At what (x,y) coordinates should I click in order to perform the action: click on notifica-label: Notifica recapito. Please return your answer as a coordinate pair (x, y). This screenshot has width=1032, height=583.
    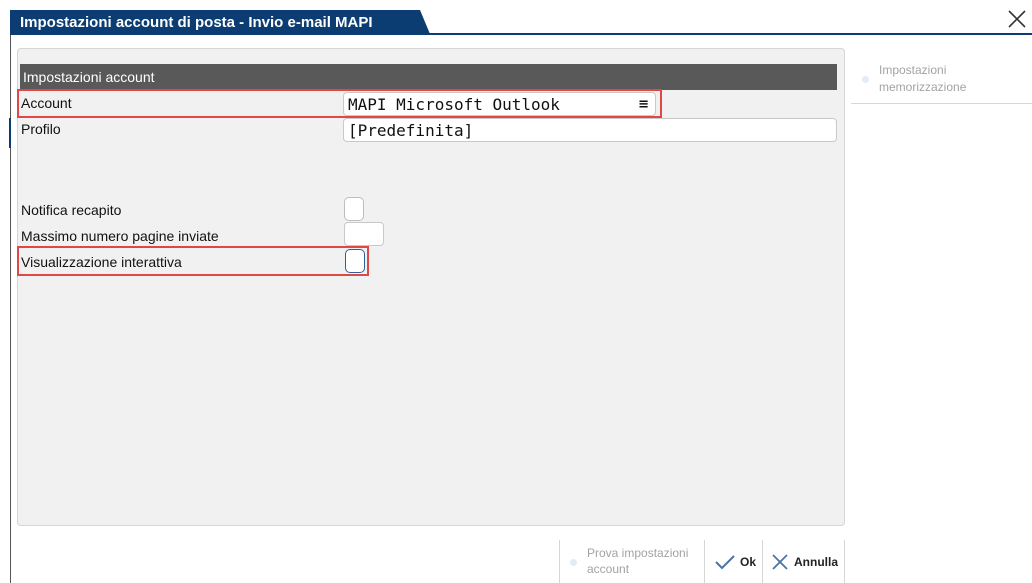
    Looking at the image, I should click on (71, 210).